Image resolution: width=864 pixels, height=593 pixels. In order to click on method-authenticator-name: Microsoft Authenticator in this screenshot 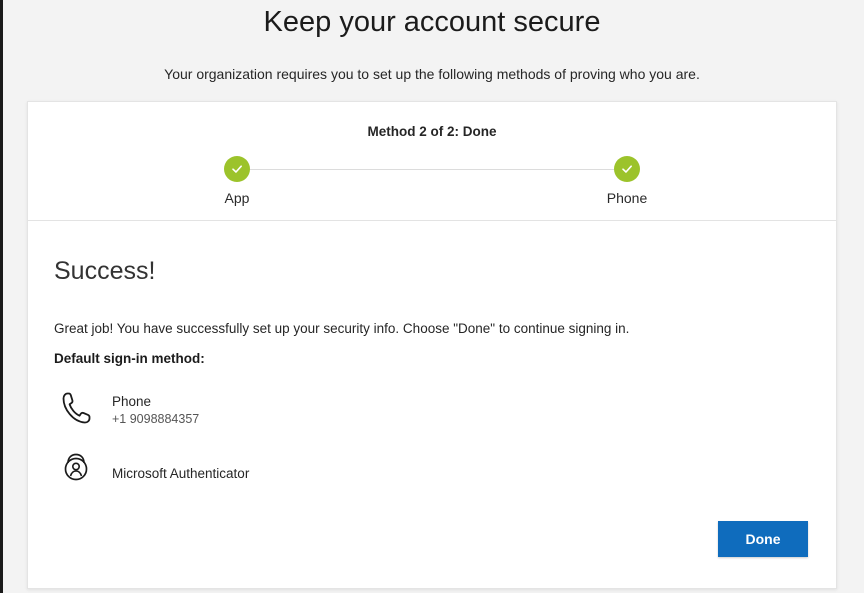, I will do `click(181, 473)`.